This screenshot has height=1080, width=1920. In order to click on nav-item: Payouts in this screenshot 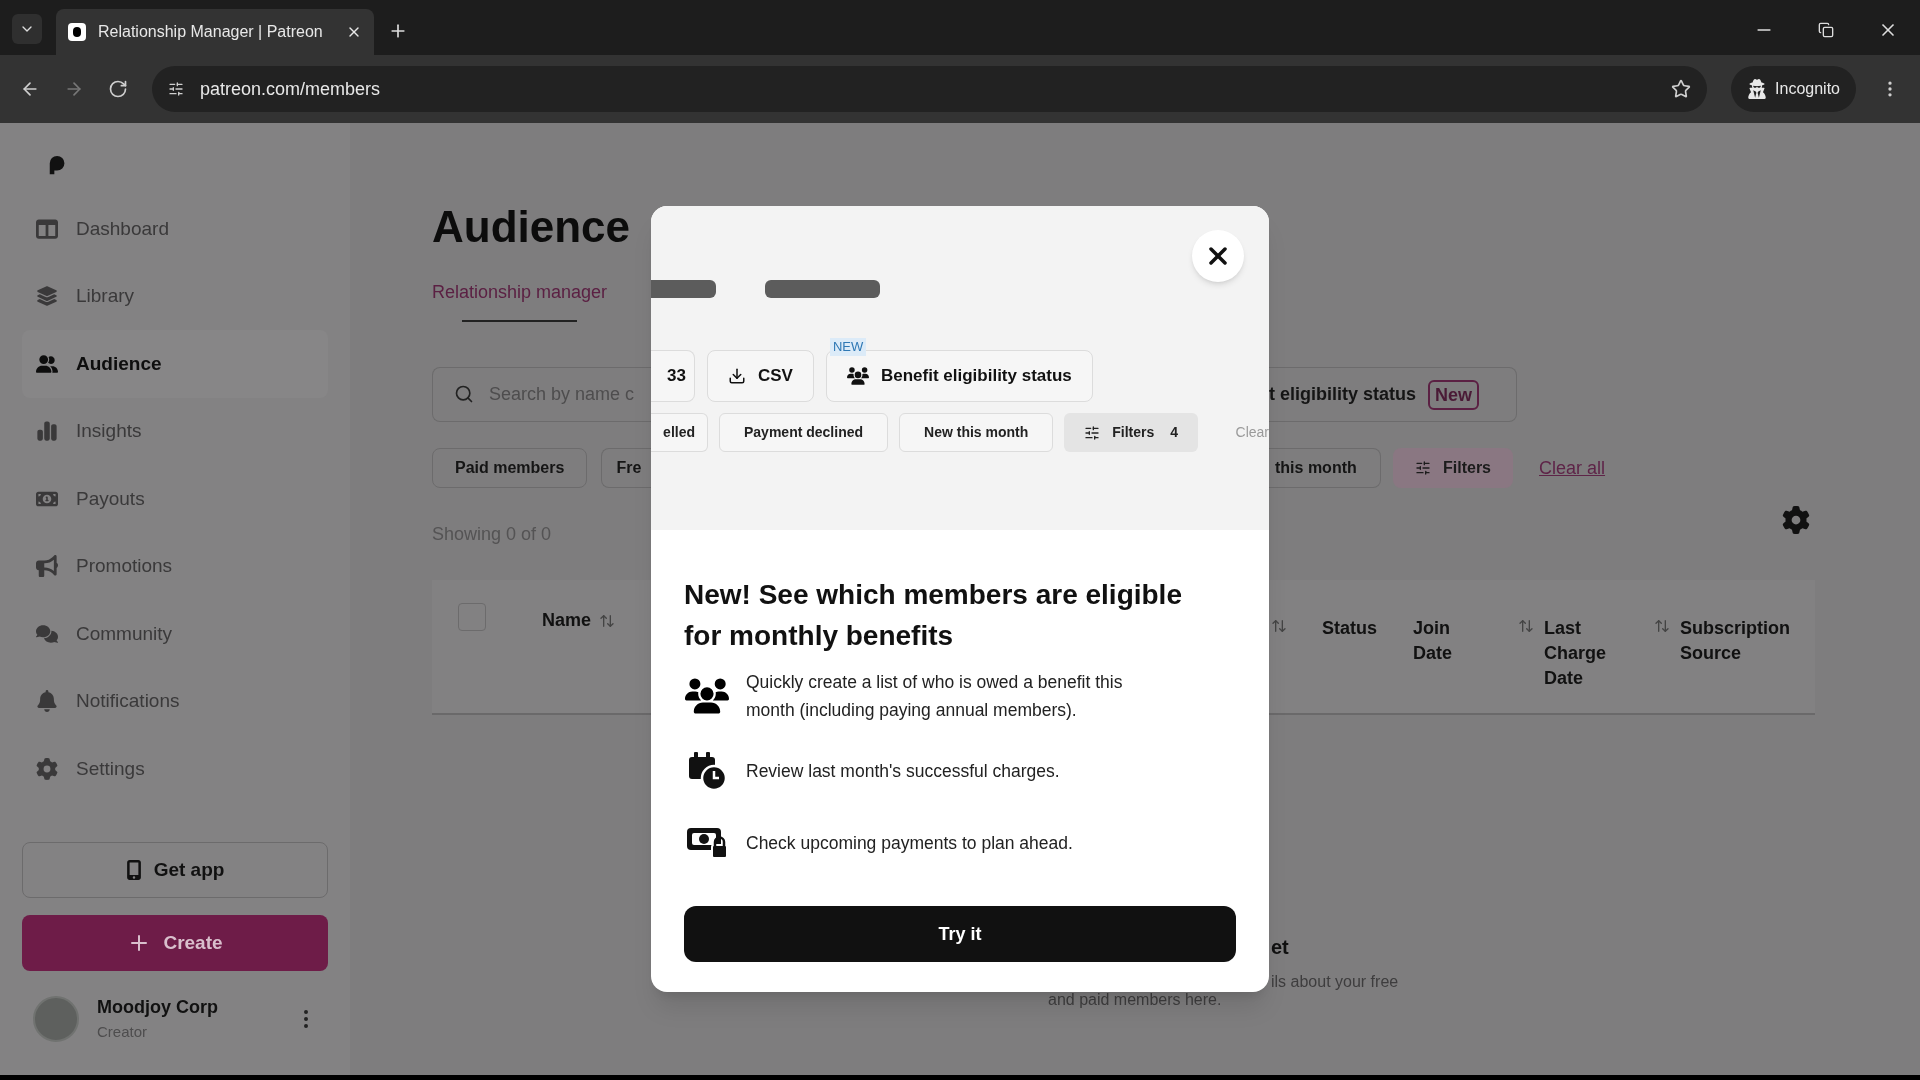, I will do `click(175, 499)`.